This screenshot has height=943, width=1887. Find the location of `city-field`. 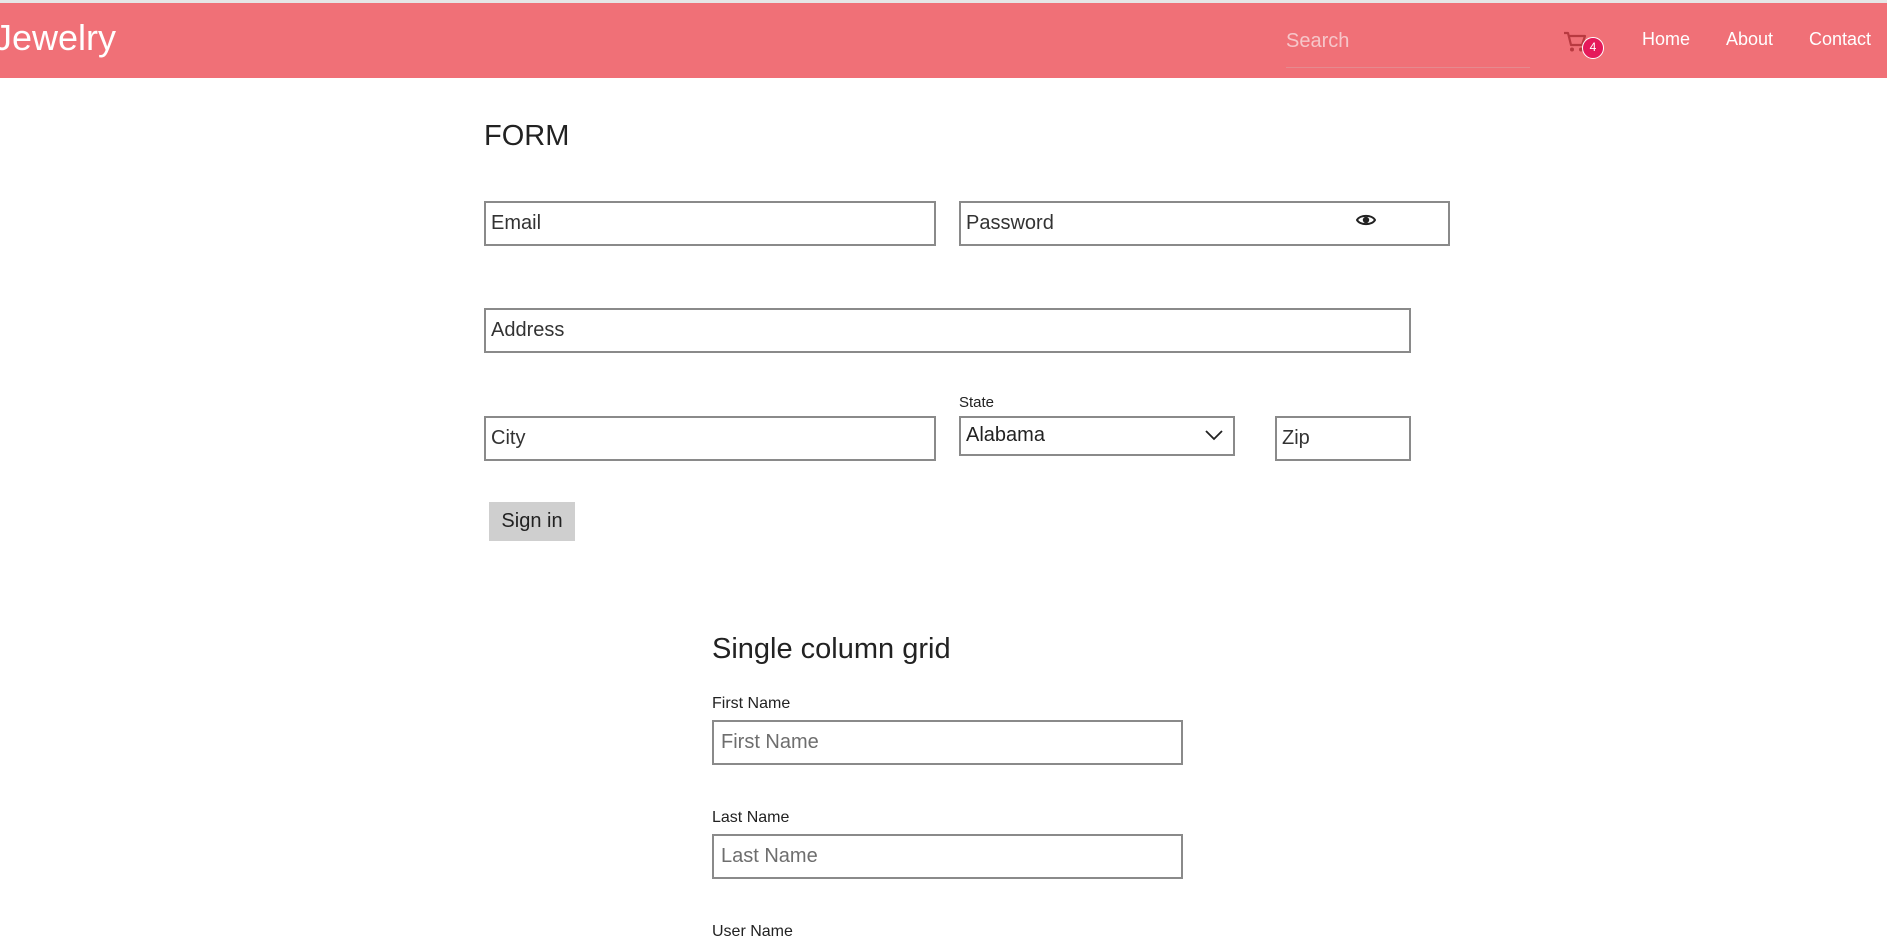

city-field is located at coordinates (710, 438).